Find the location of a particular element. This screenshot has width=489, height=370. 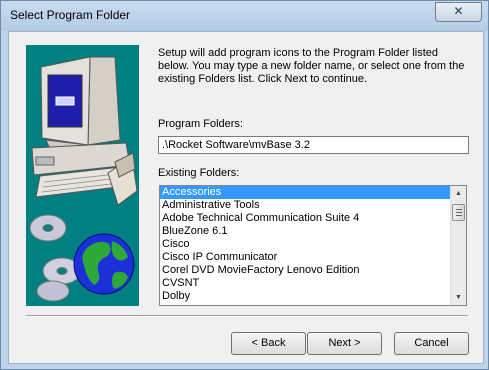

cancel-button: Cancel is located at coordinates (431, 343).